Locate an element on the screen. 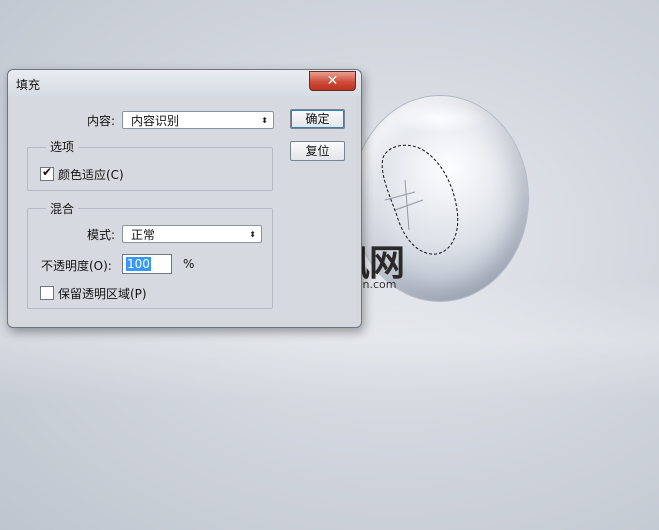 The width and height of the screenshot is (659, 530). reset-button: 复位 is located at coordinates (317, 151).